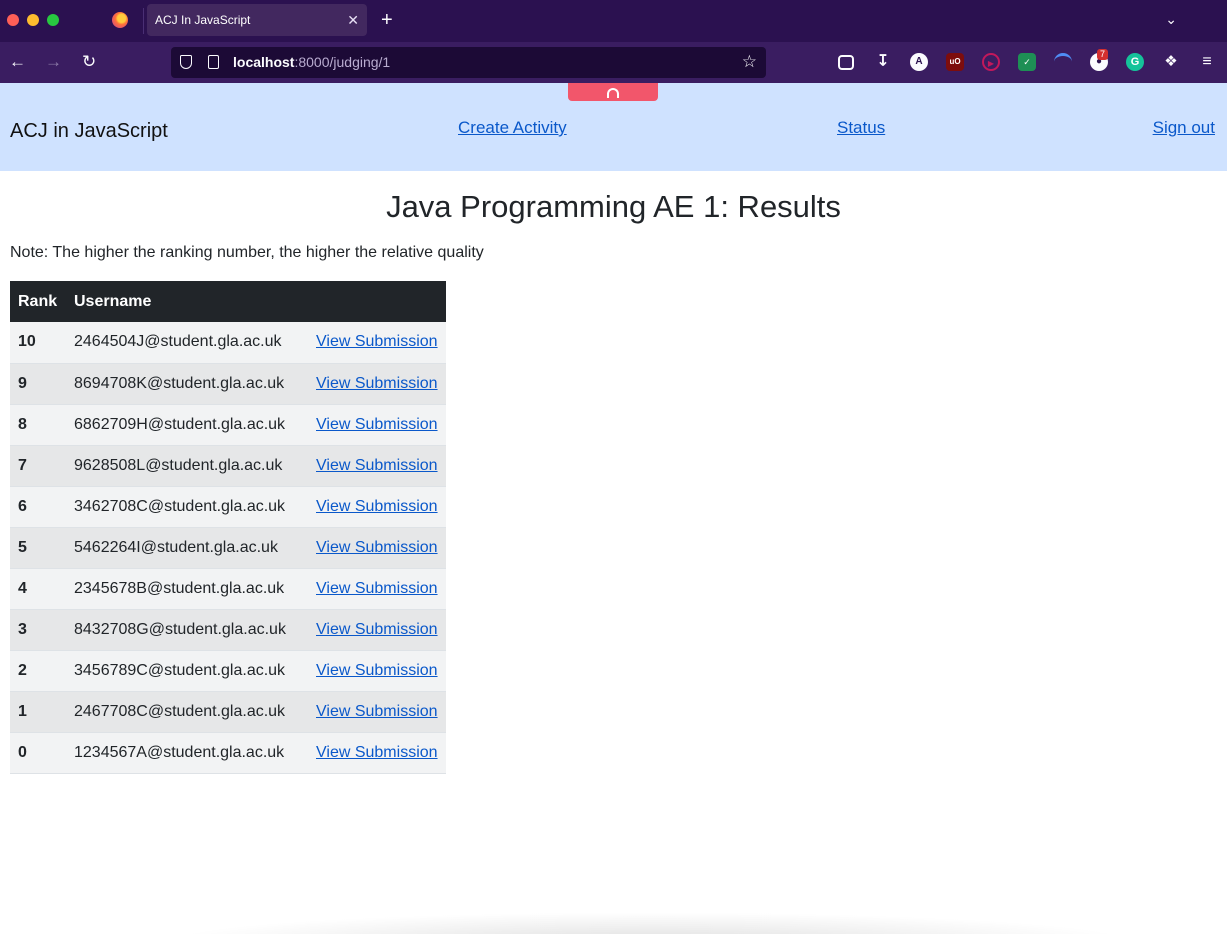 The width and height of the screenshot is (1227, 934). Describe the element at coordinates (1135, 62) in the screenshot. I see `grammarly-icon: G` at that location.